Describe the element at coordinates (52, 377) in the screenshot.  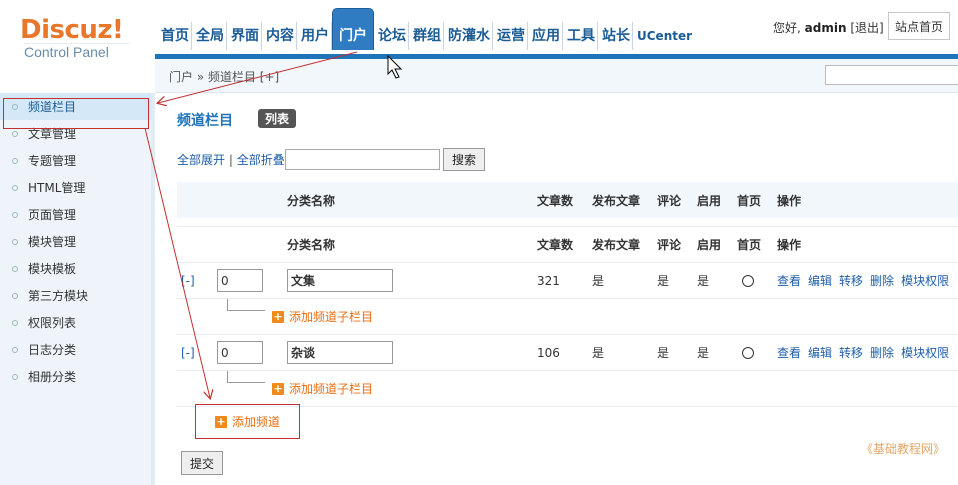
I see `sidebar-item-label: 相册分类` at that location.